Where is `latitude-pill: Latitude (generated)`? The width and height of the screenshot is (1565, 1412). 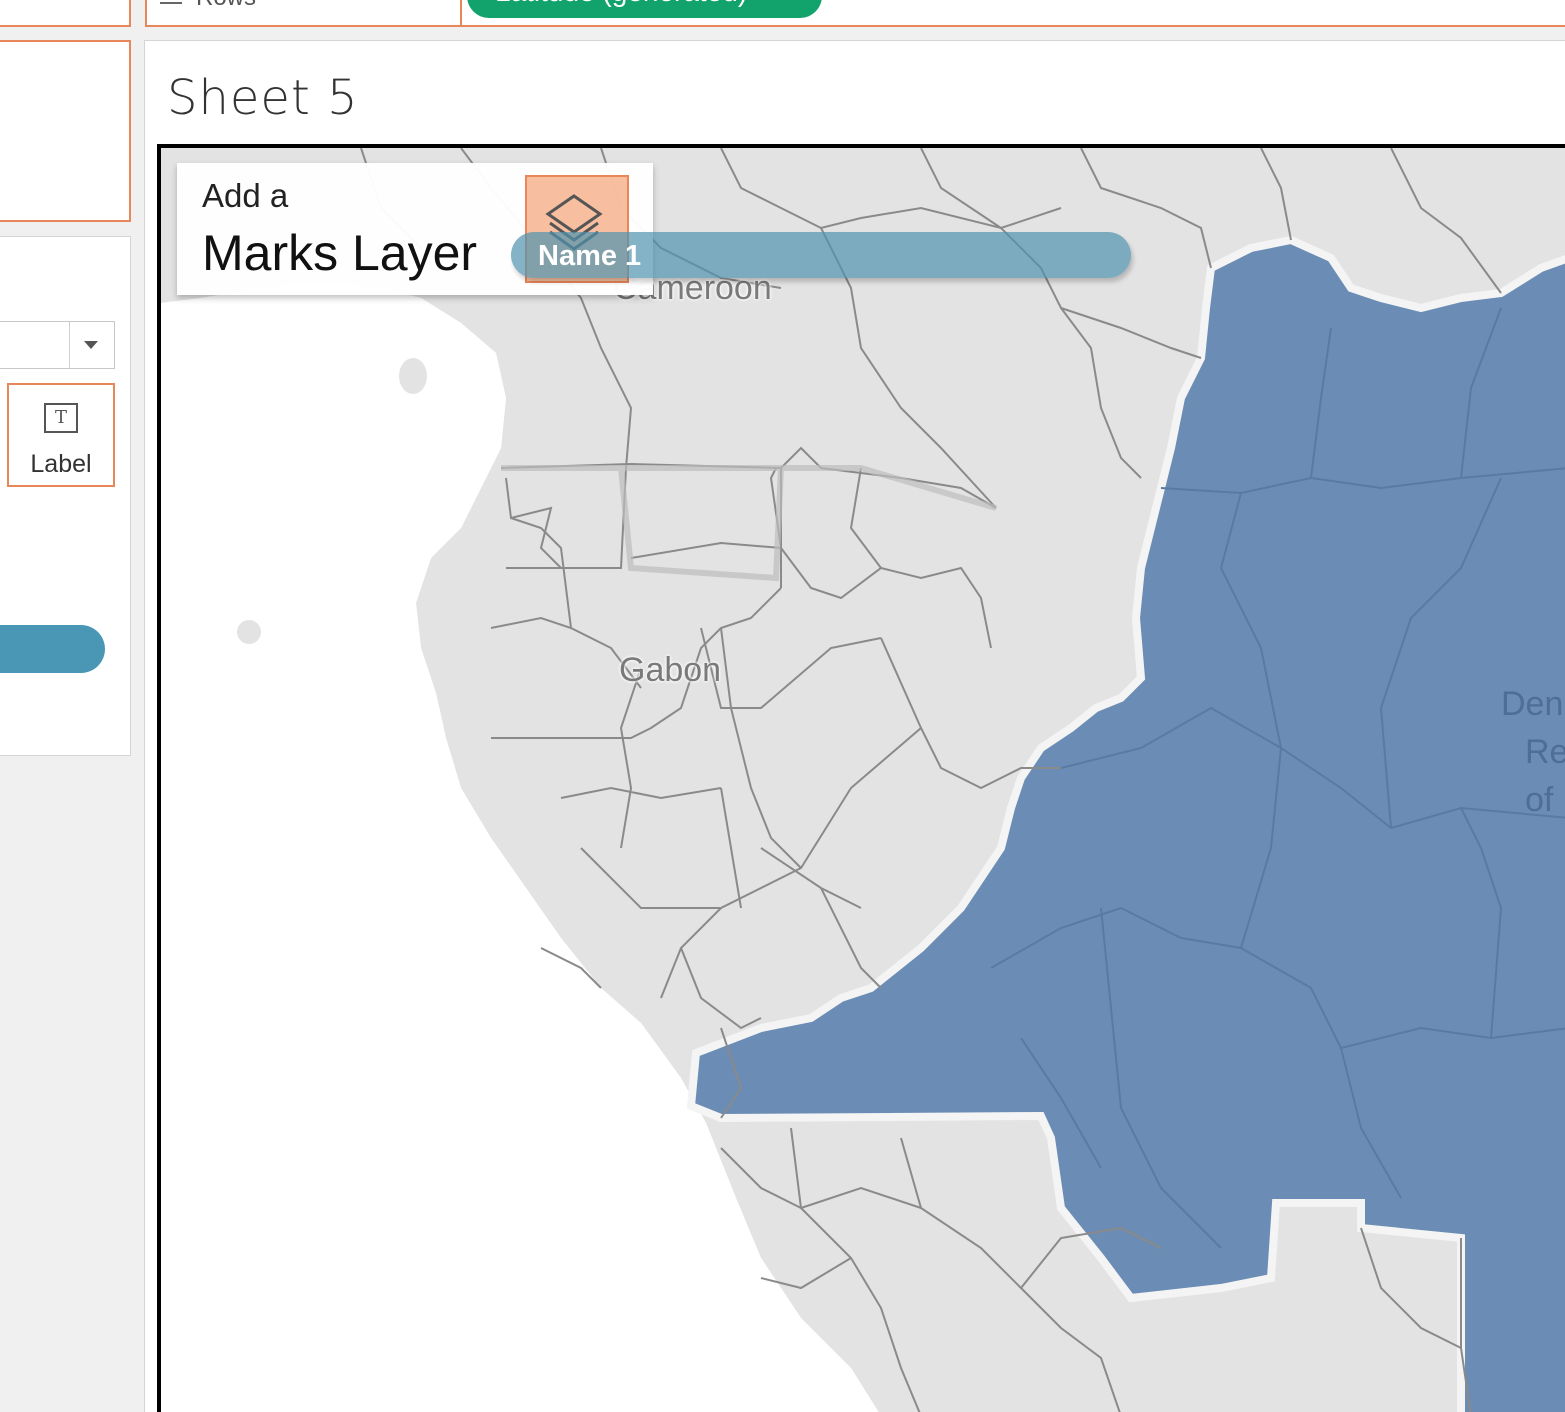 latitude-pill: Latitude (generated) is located at coordinates (644, 9).